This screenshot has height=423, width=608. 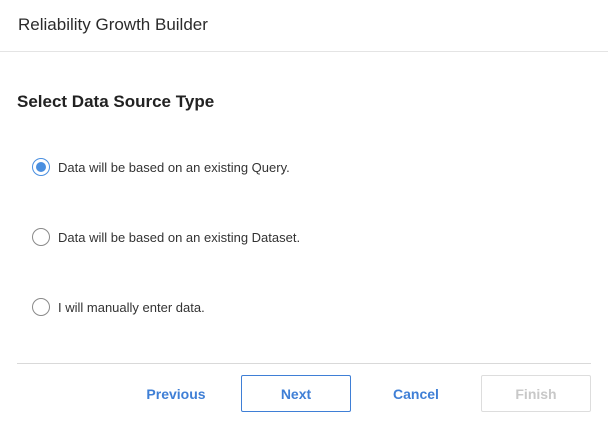 I want to click on cancel-button: Cancel, so click(x=416, y=393).